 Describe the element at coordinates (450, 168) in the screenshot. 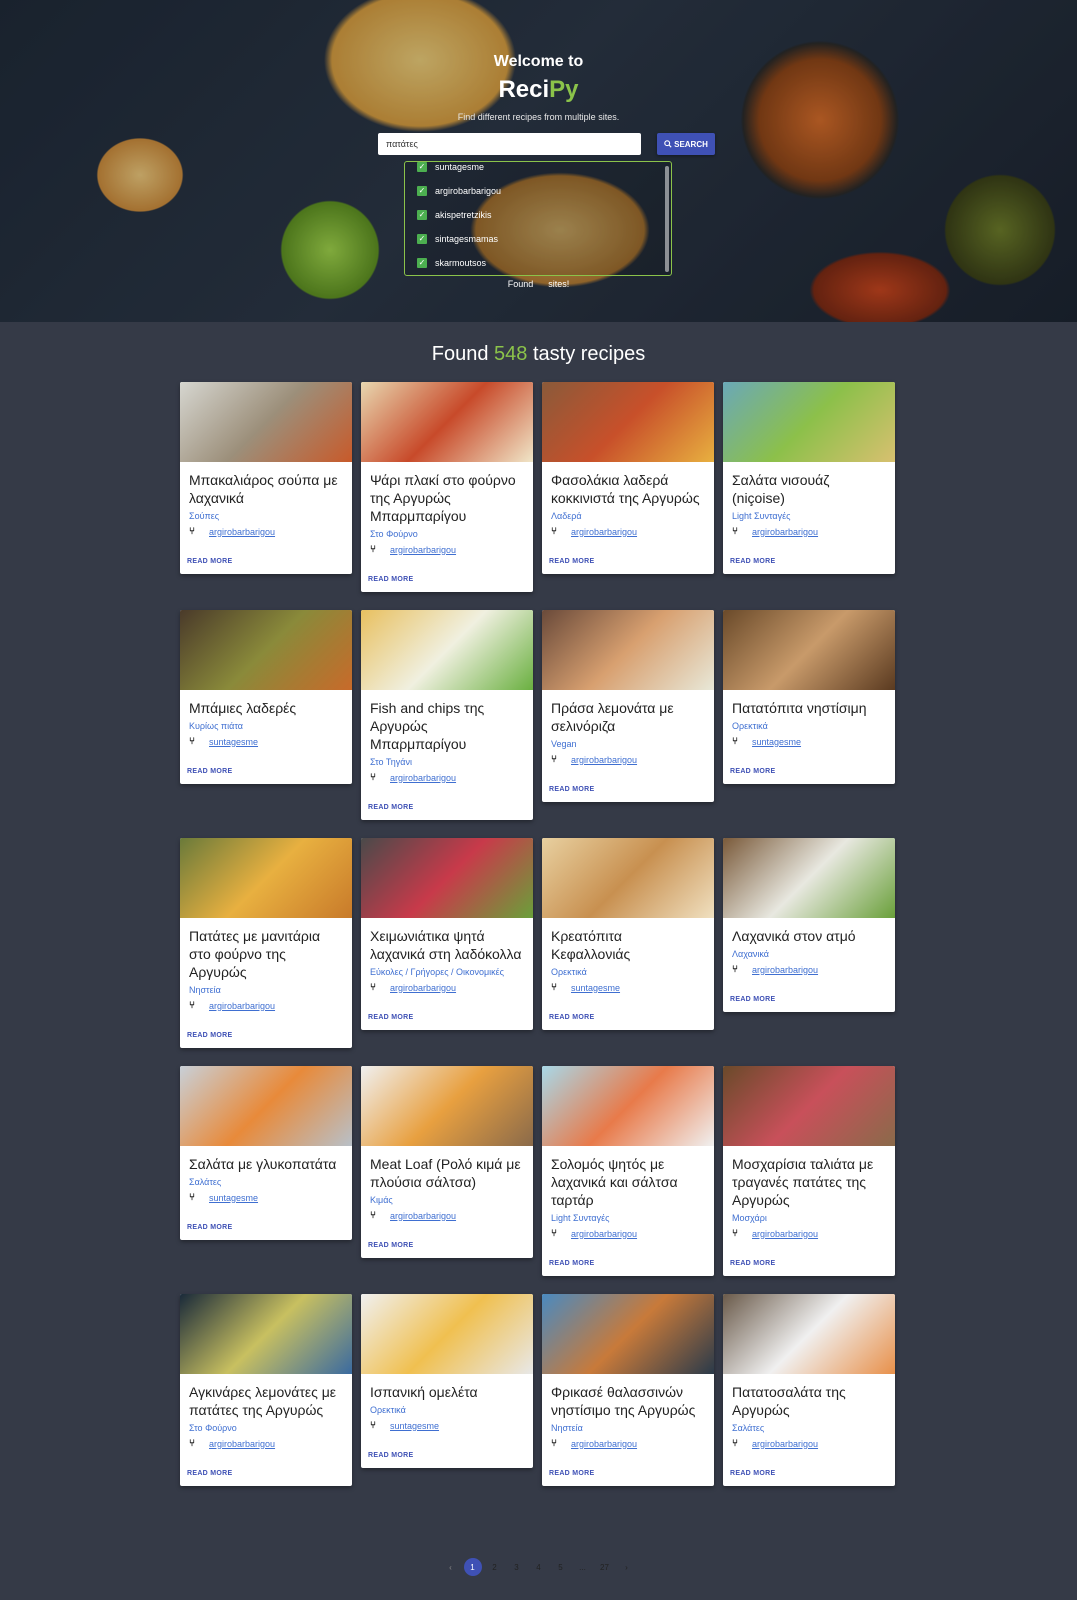

I see `site-option: ✓ suntagesme` at that location.